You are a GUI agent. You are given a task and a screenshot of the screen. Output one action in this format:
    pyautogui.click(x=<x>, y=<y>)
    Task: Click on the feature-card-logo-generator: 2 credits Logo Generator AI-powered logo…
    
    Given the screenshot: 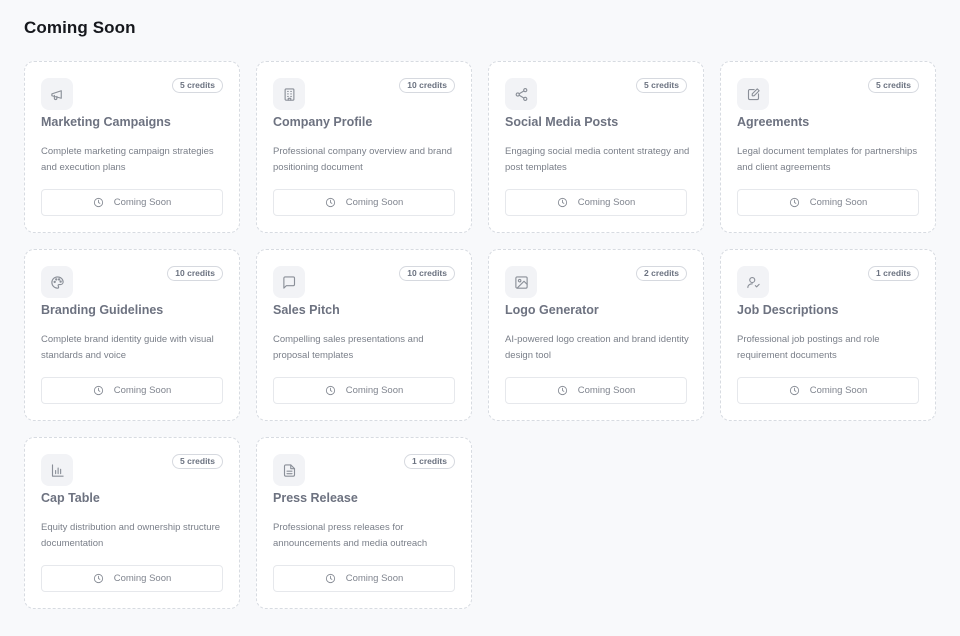 What is the action you would take?
    pyautogui.click(x=596, y=335)
    